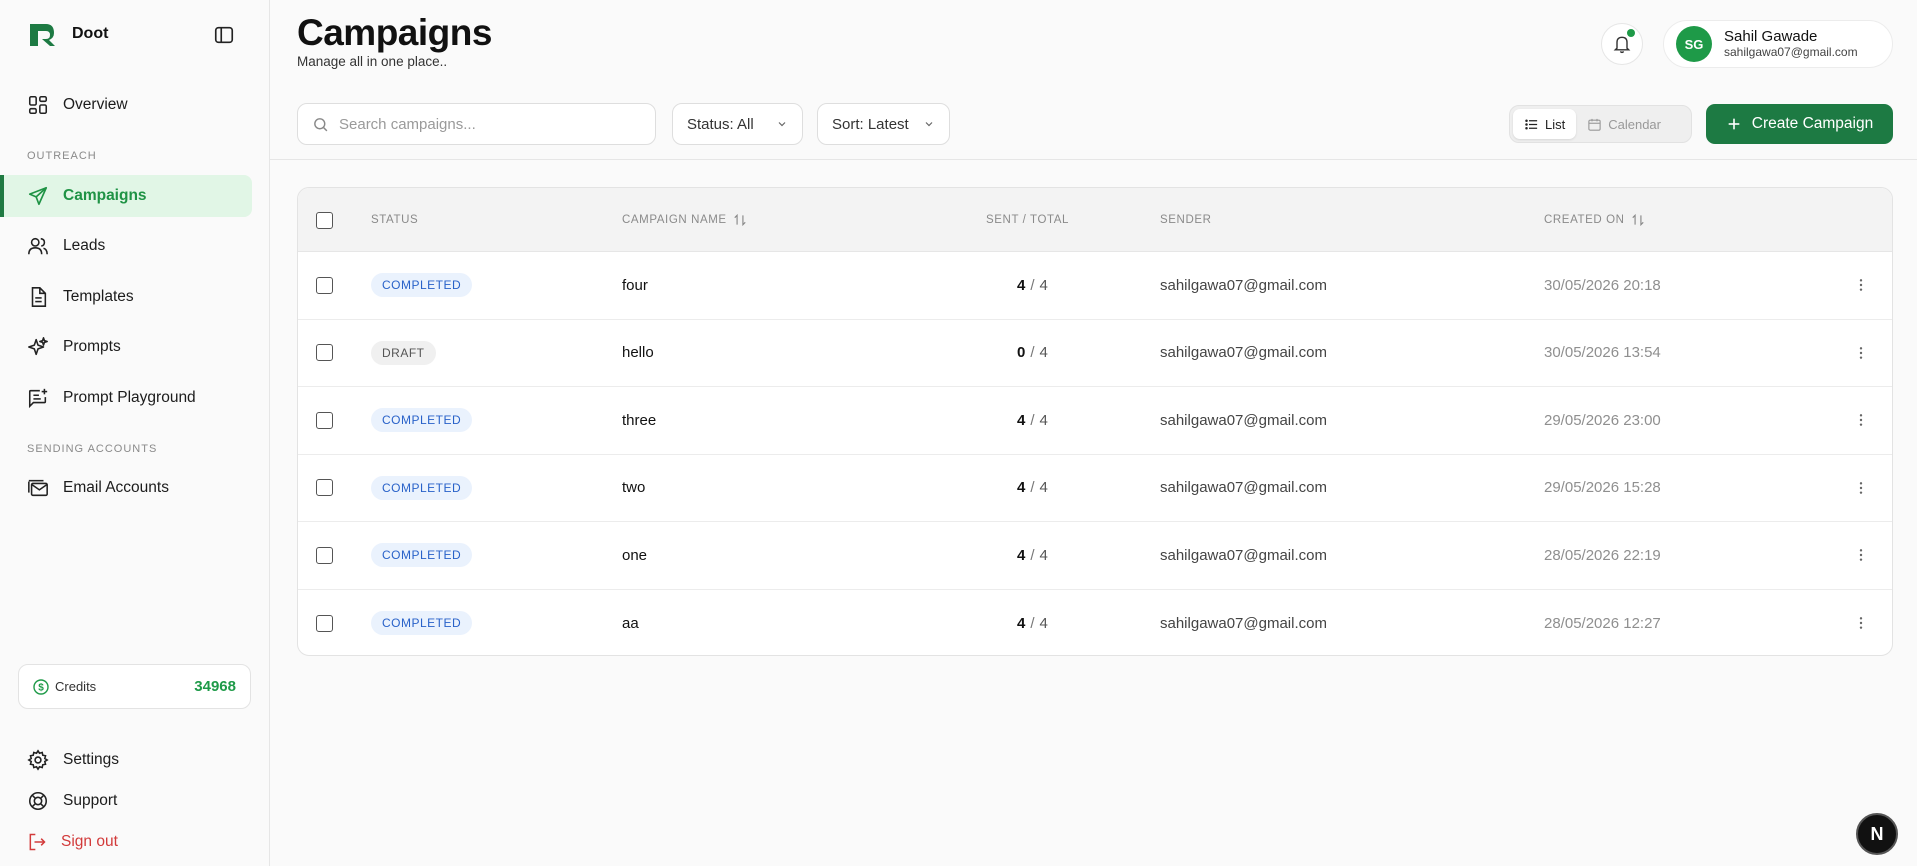 The height and width of the screenshot is (866, 1917). I want to click on view-list-button: List, so click(1545, 124).